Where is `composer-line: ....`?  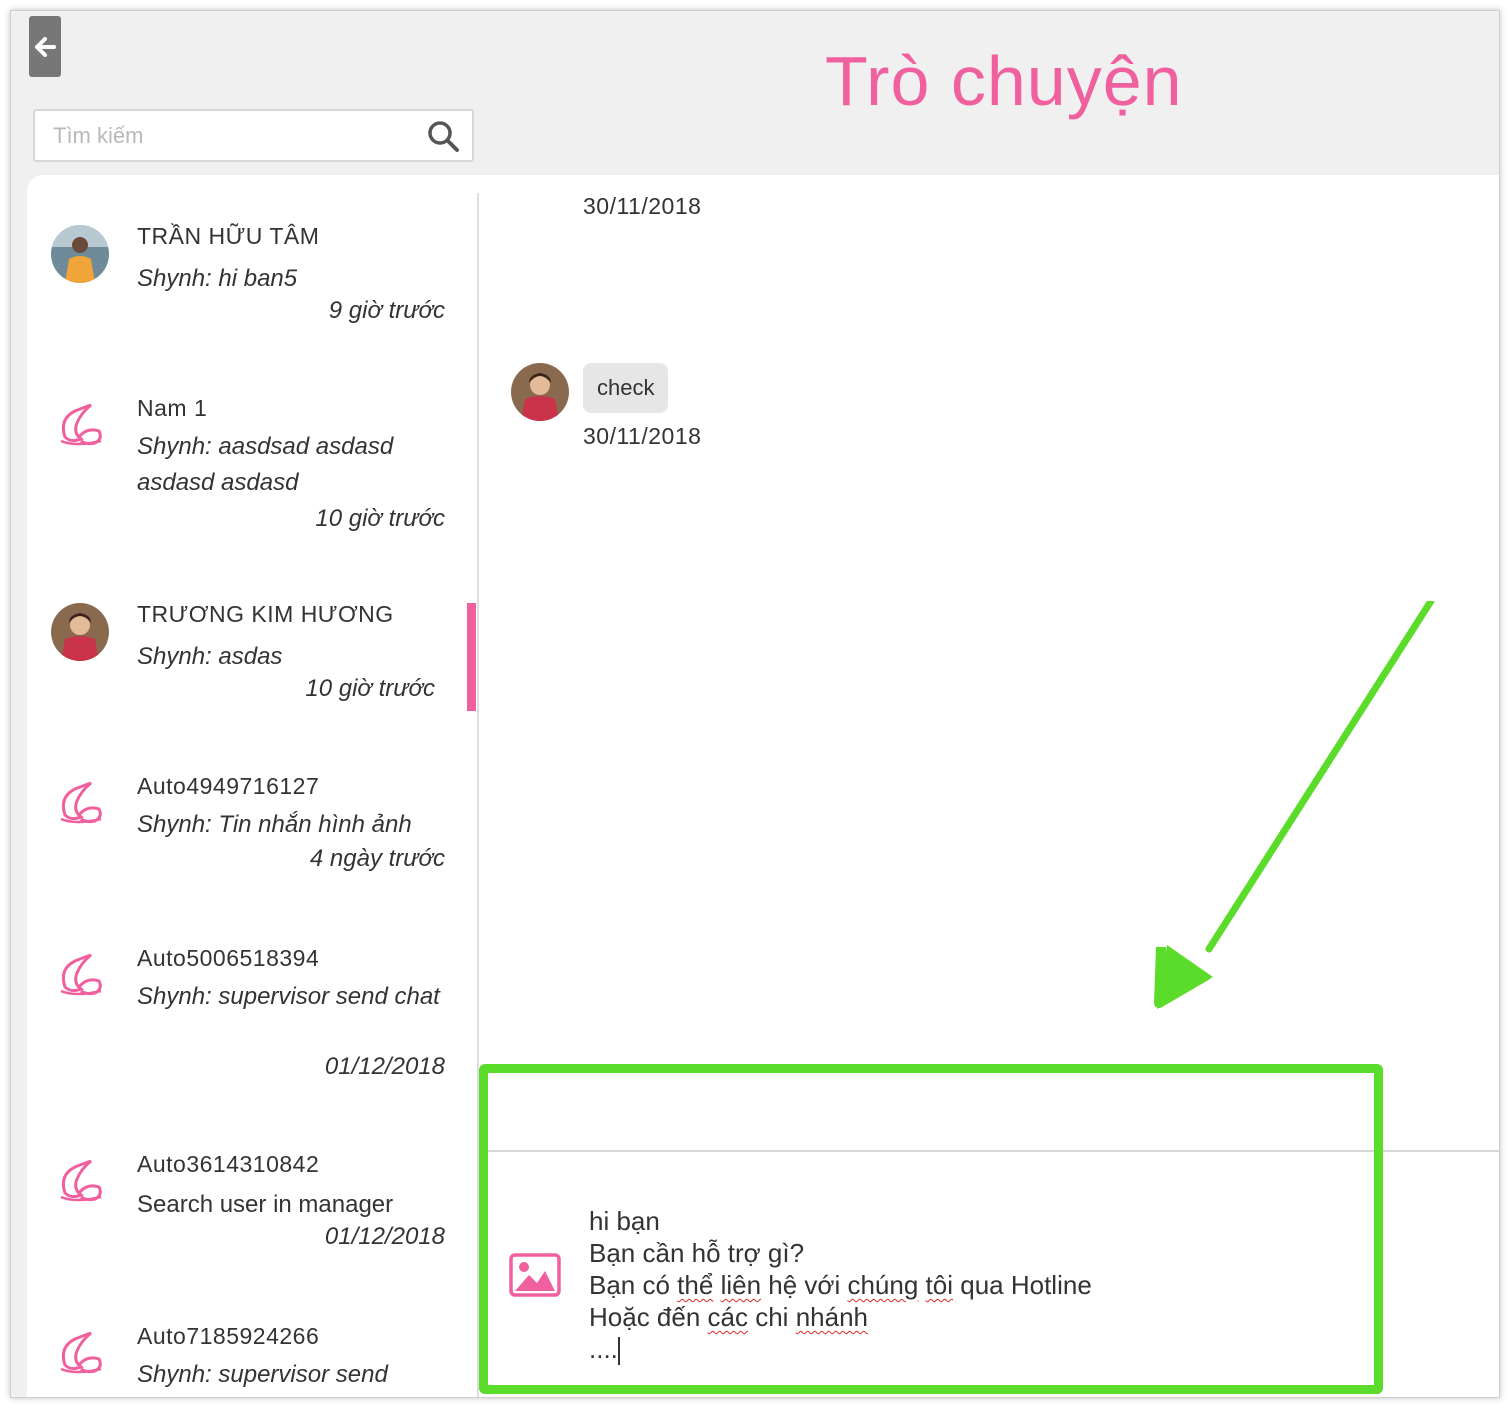 composer-line: .... is located at coordinates (603, 1349).